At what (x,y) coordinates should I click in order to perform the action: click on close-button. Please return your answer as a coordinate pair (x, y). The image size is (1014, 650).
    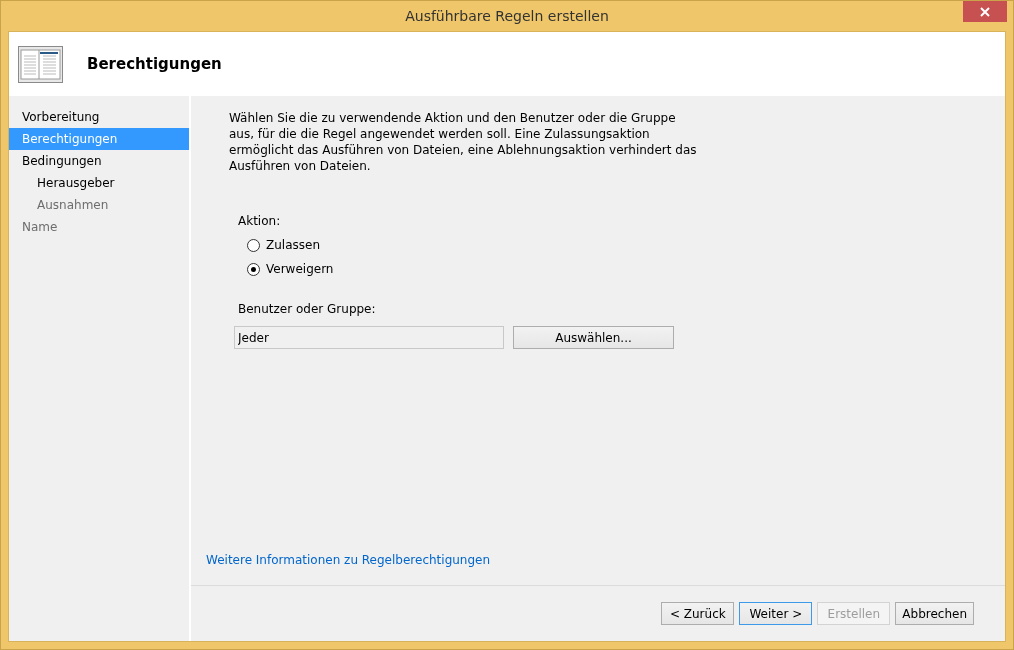
    Looking at the image, I should click on (985, 11).